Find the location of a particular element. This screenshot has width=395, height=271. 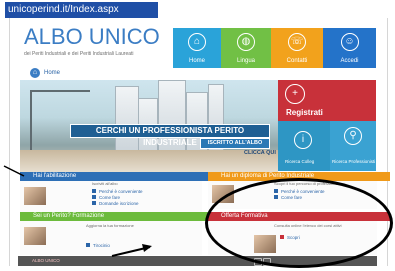

annotation-arrows is located at coordinates (77, 211).